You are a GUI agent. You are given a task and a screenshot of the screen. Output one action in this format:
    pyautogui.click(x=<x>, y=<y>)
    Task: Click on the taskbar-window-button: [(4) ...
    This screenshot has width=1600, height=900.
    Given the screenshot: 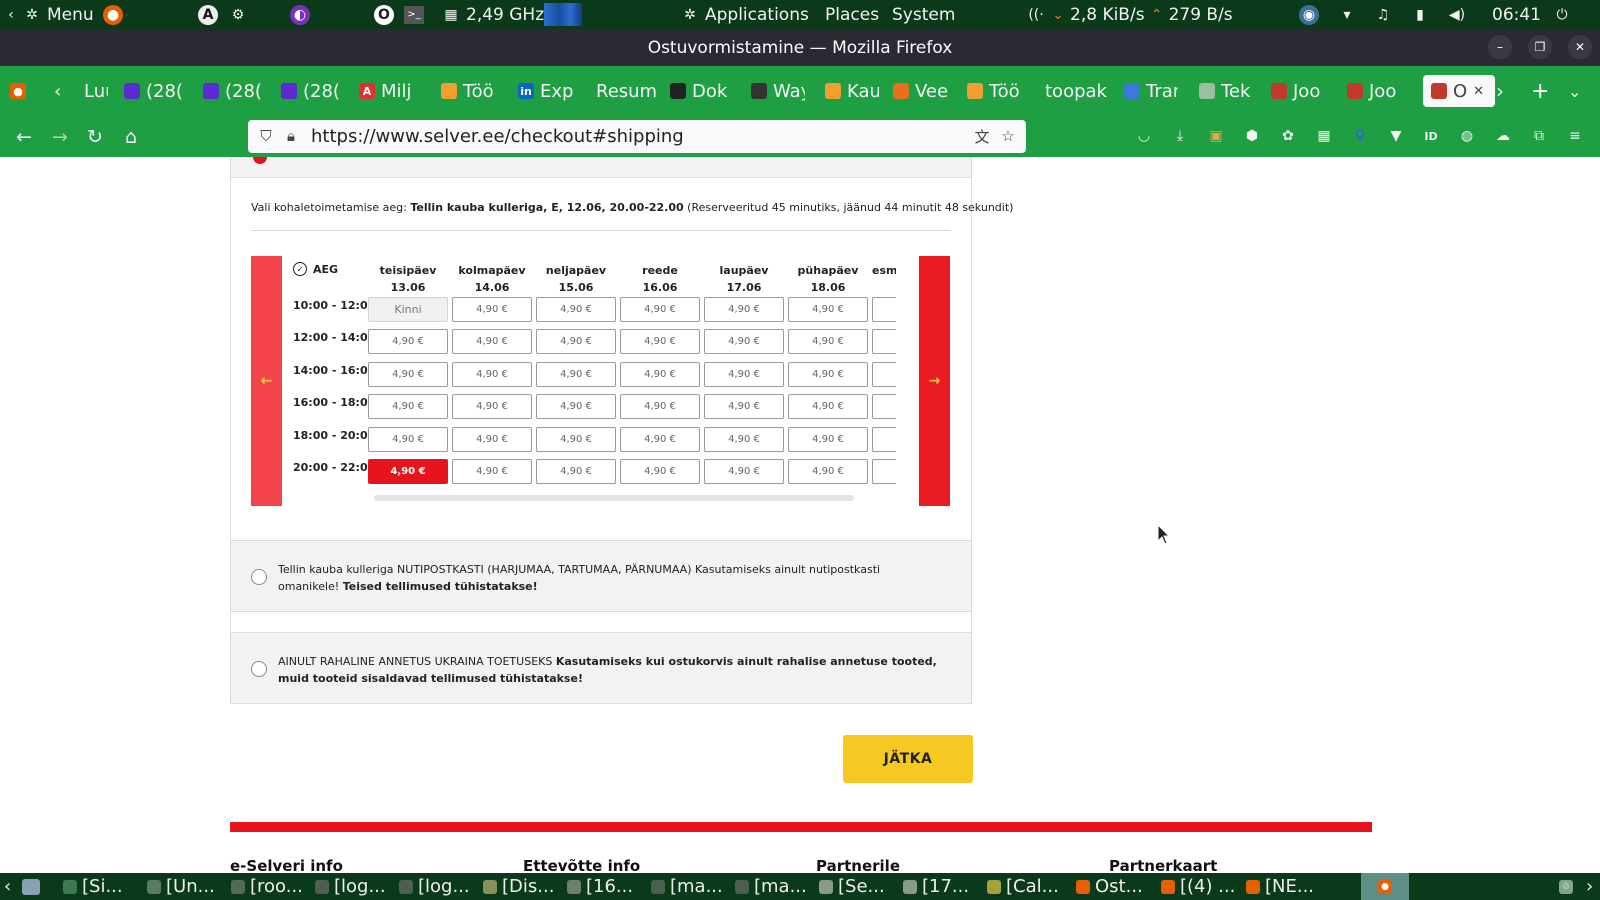 What is the action you would take?
    pyautogui.click(x=1202, y=886)
    